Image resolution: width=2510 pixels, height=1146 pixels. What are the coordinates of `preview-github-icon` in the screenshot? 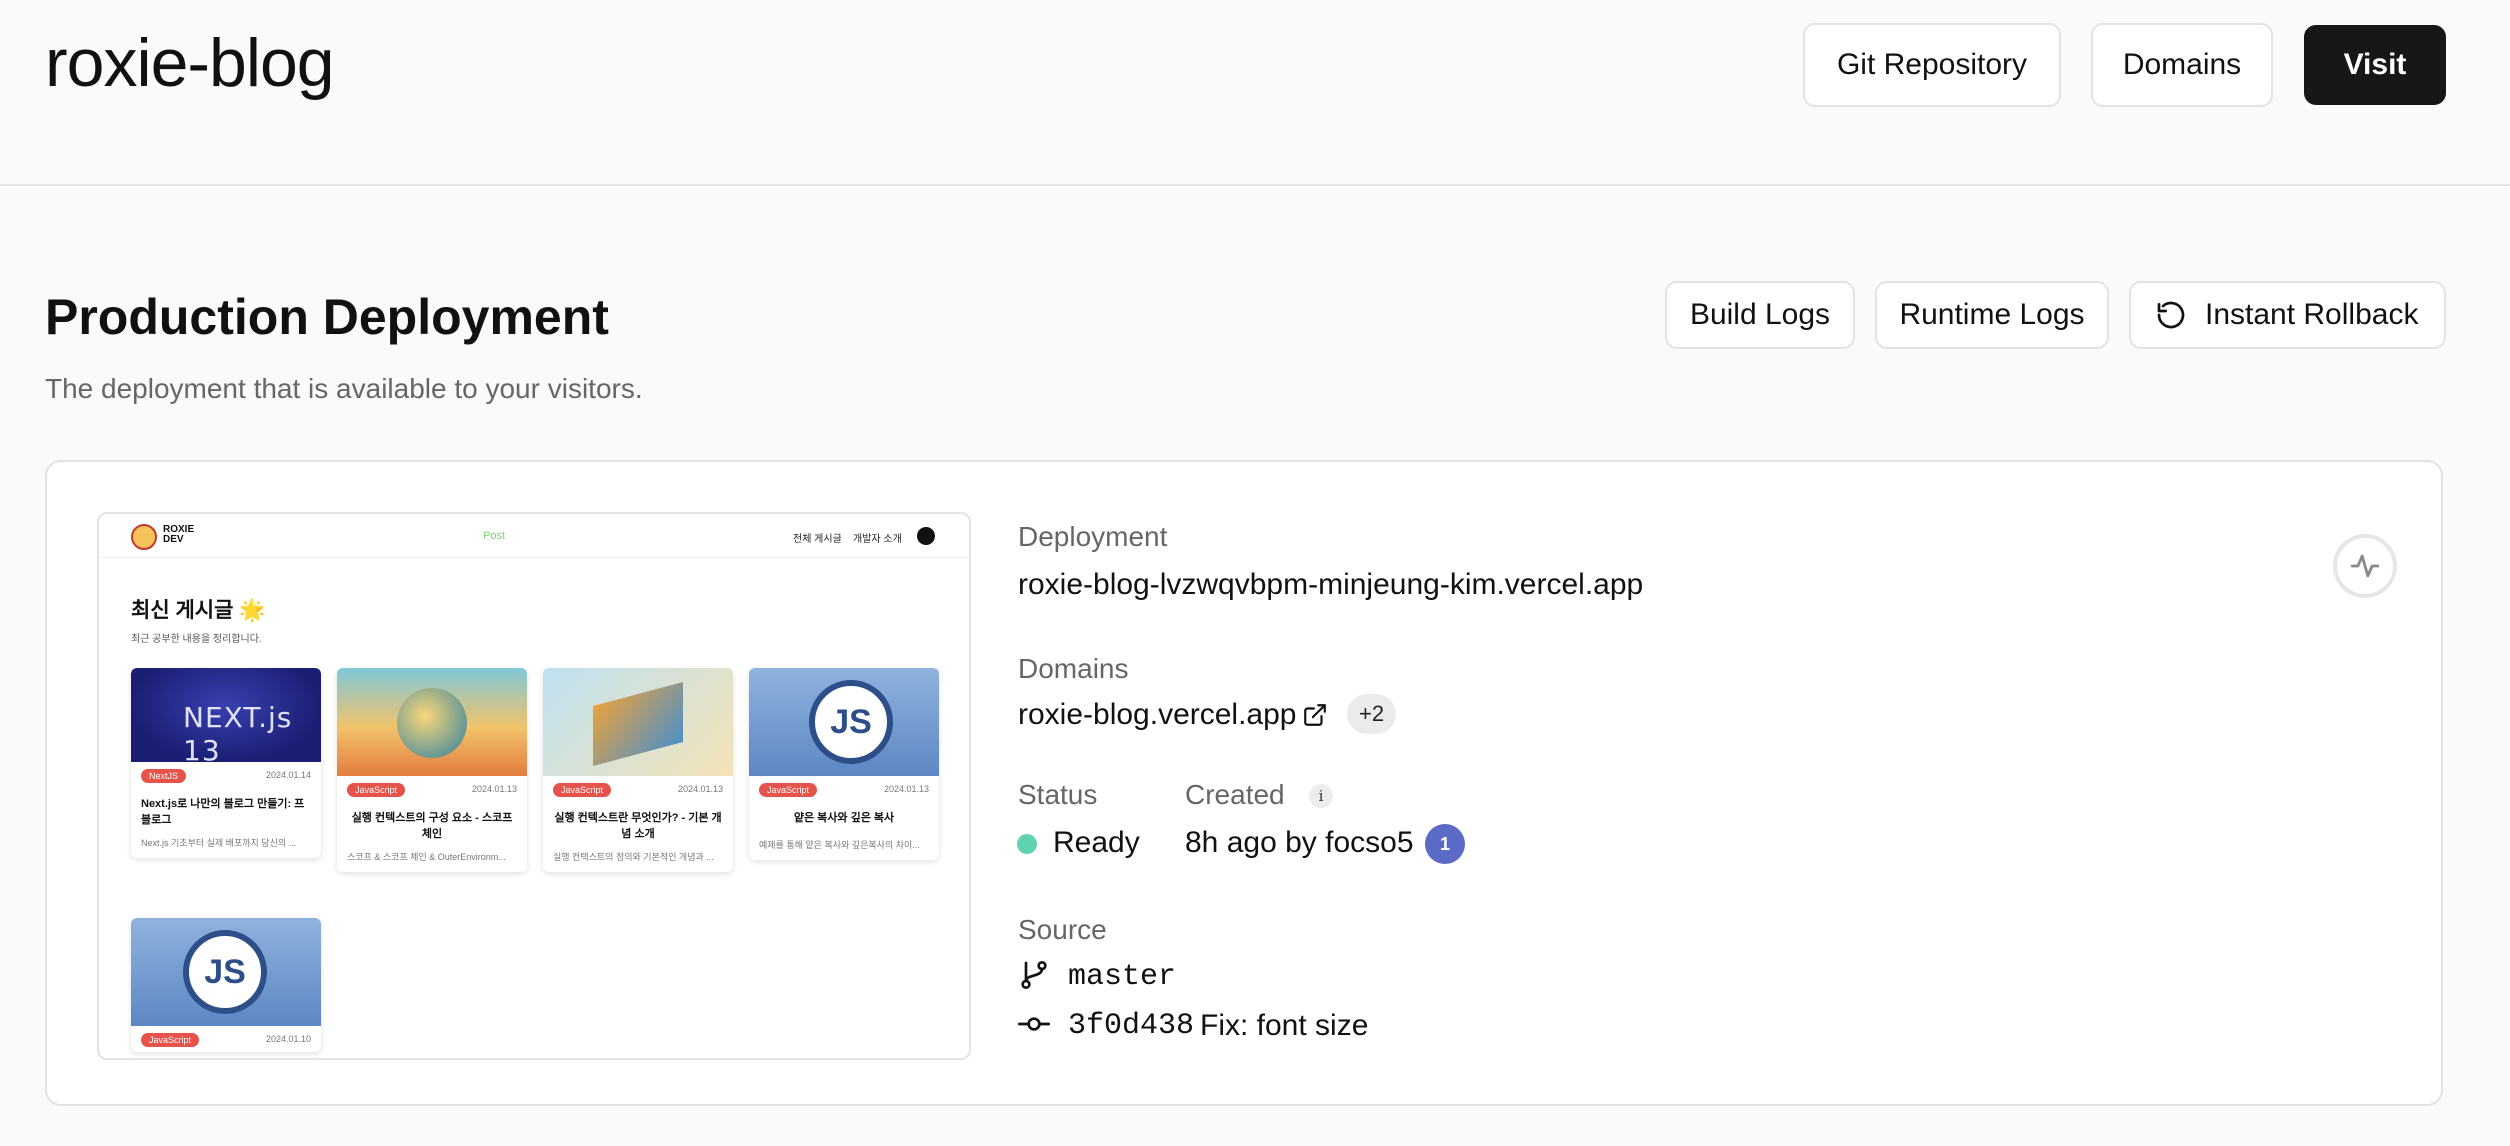 It's located at (926, 536).